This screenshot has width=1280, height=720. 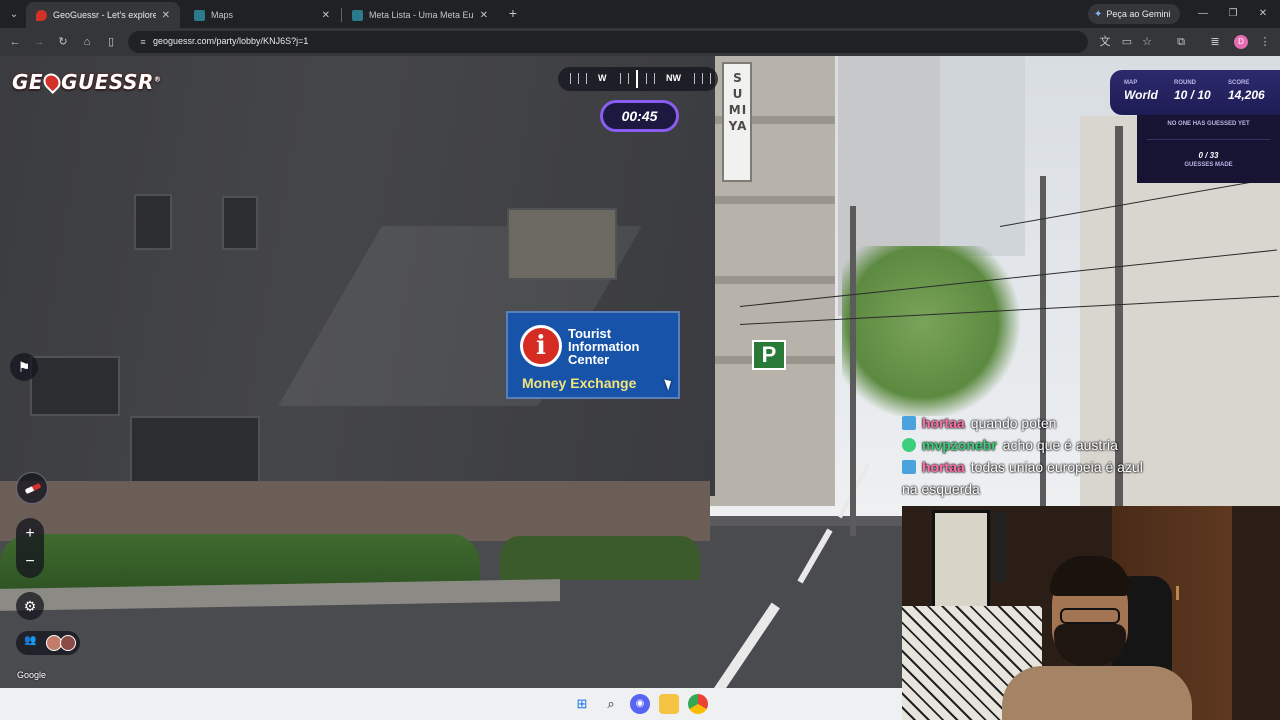 I want to click on compass-needle, so click(x=637, y=79).